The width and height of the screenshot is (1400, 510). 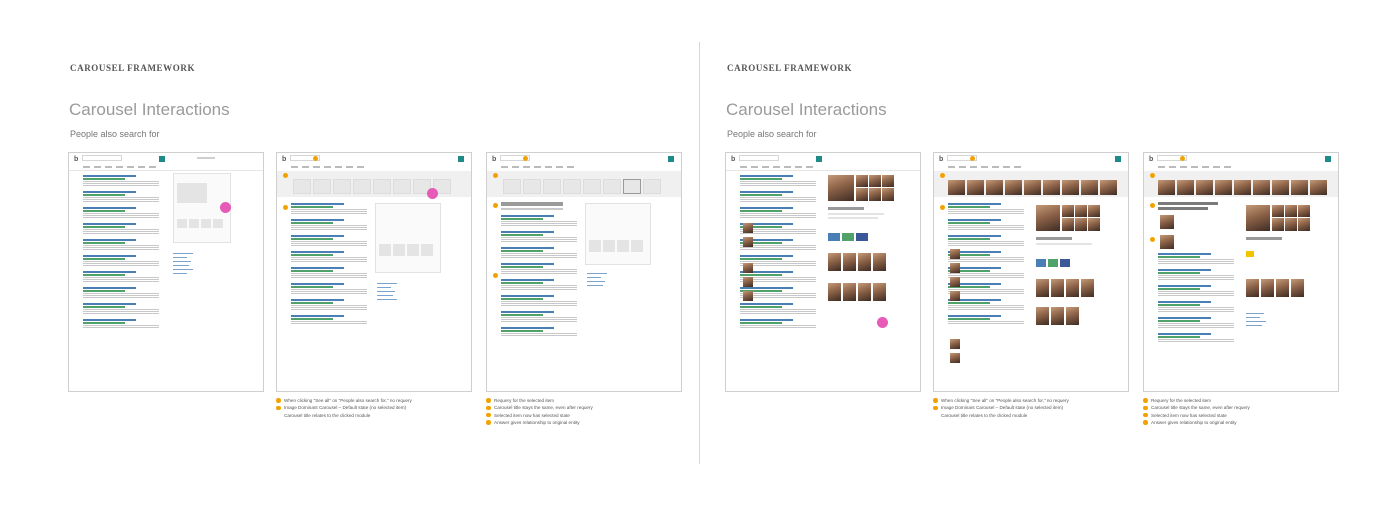 I want to click on mockup-serp-visual: b, so click(x=823, y=272).